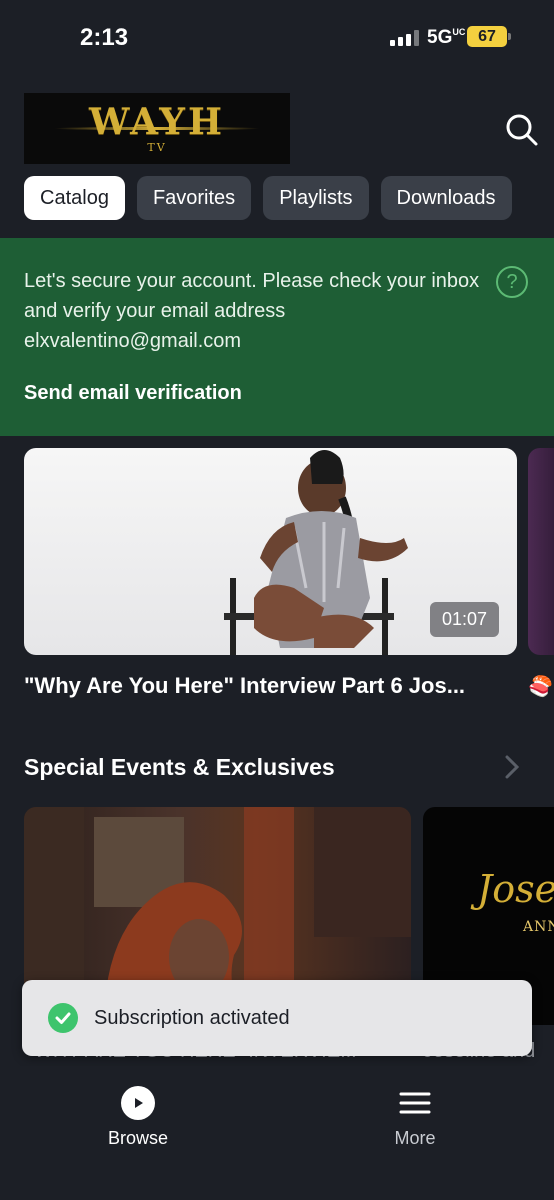  I want to click on nav-more: More, so click(415, 1117).